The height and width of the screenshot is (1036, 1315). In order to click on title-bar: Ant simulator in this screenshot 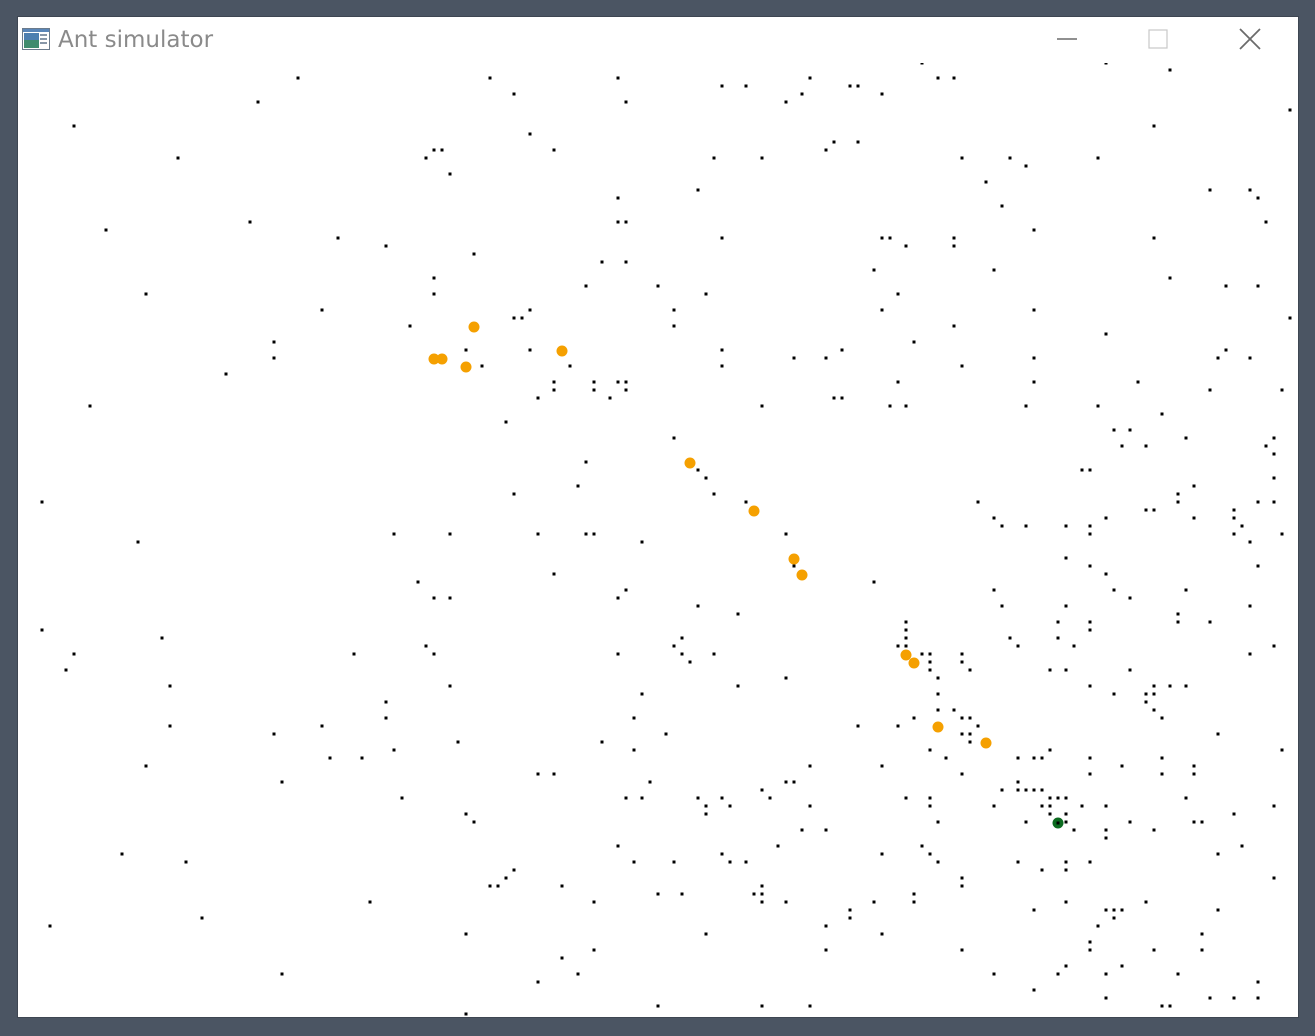, I will do `click(658, 40)`.